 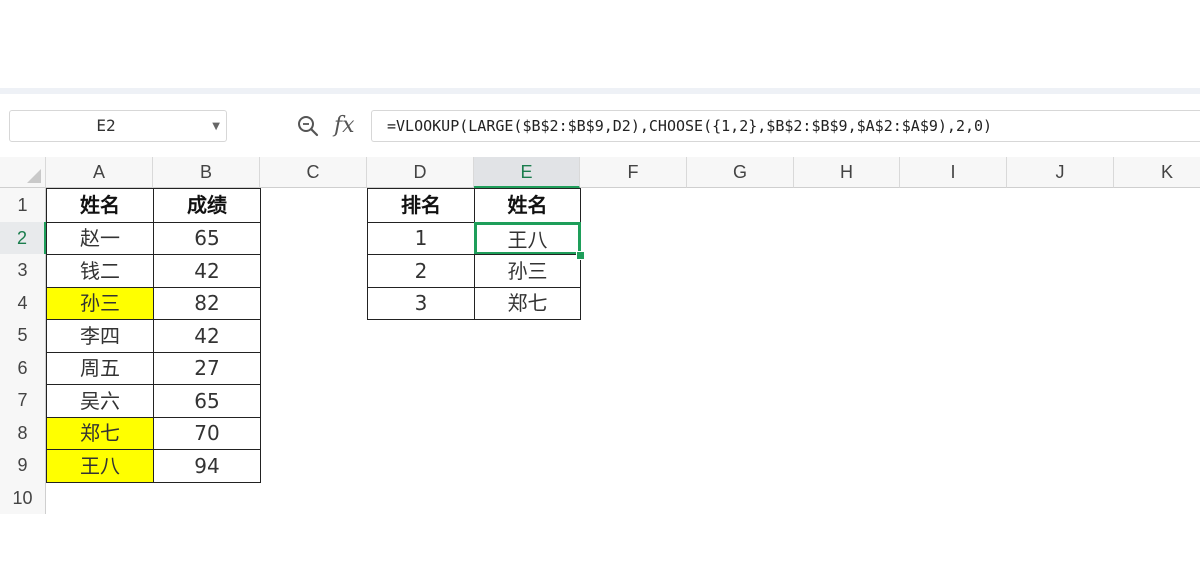 What do you see at coordinates (23, 205) in the screenshot?
I see `row-header-1: 1` at bounding box center [23, 205].